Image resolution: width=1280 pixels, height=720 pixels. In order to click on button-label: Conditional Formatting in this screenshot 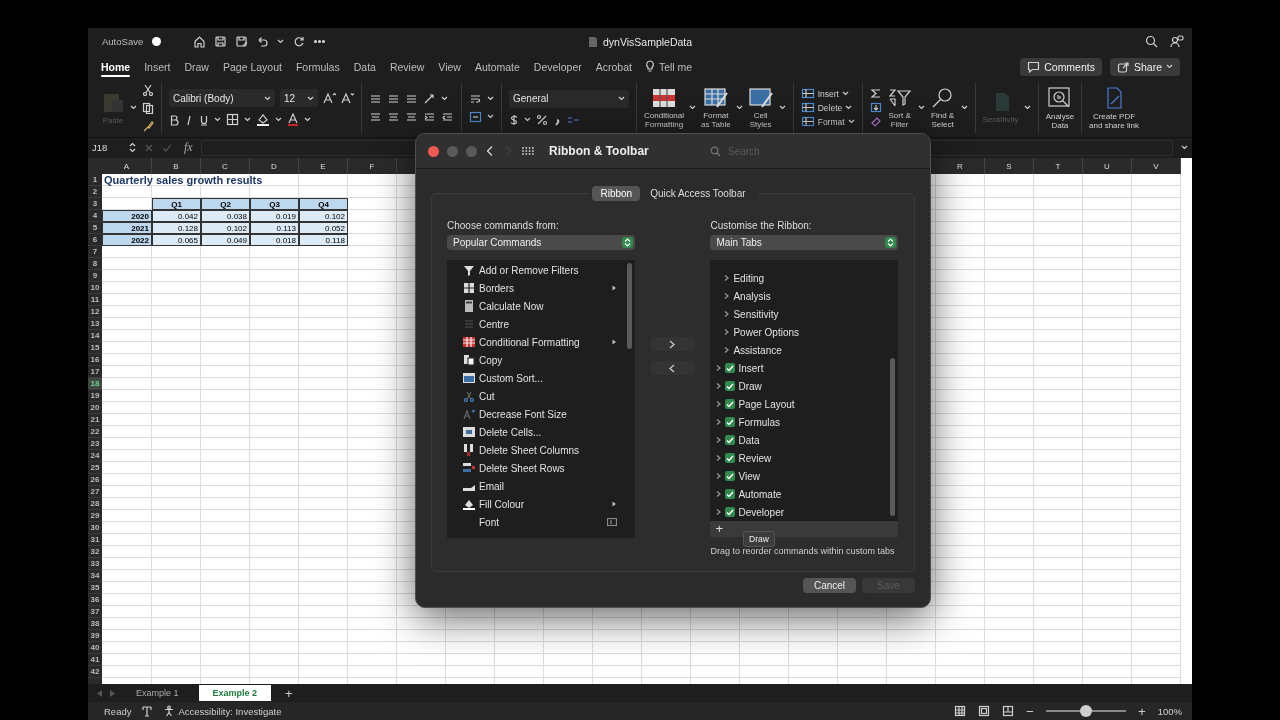, I will do `click(664, 119)`.